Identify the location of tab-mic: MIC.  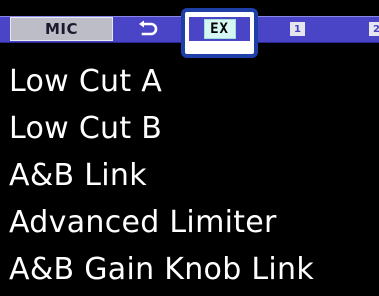
(61, 29).